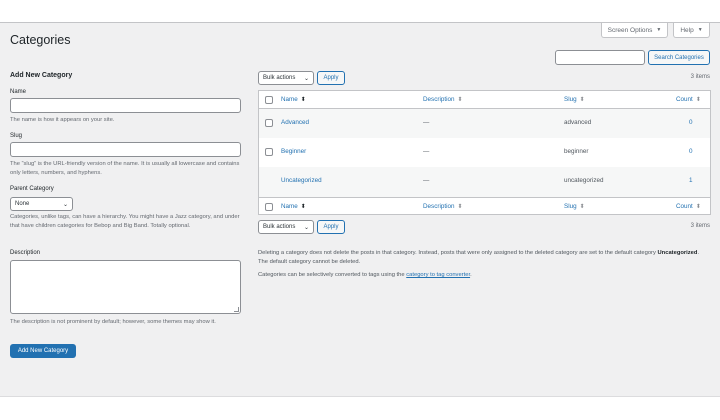 The image size is (720, 420). Describe the element at coordinates (687, 30) in the screenshot. I see `help-label: Help` at that location.